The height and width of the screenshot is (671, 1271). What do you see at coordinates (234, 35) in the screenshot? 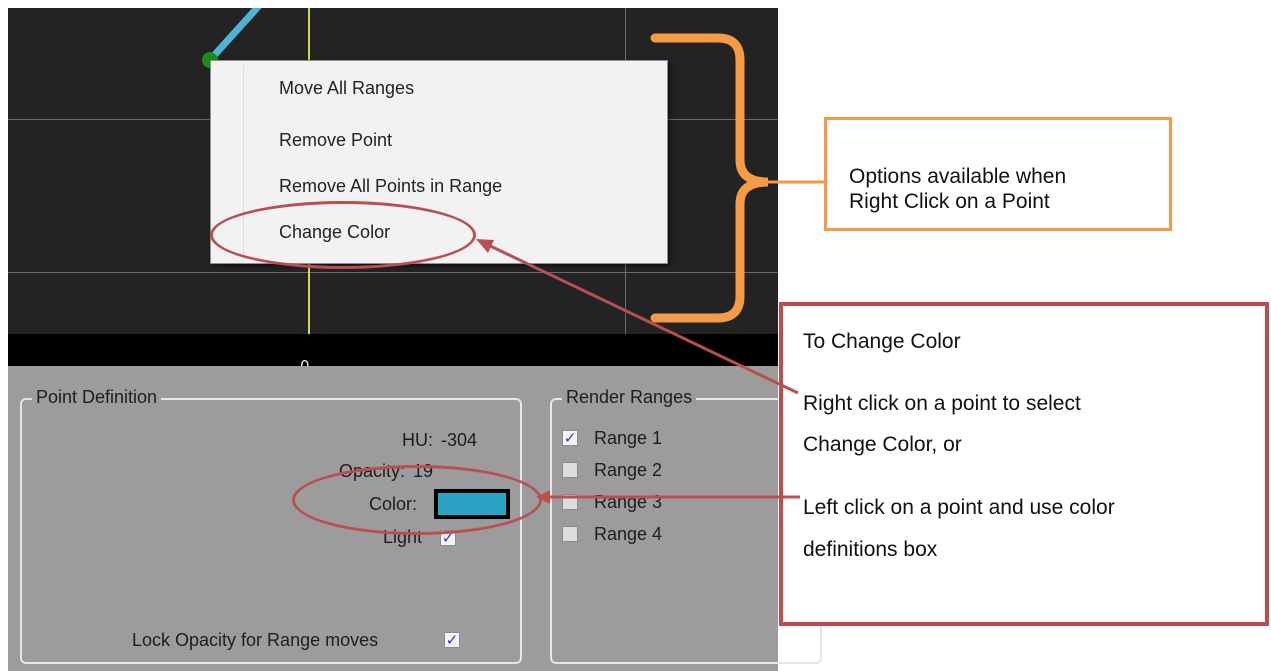
I see `curve-segment` at bounding box center [234, 35].